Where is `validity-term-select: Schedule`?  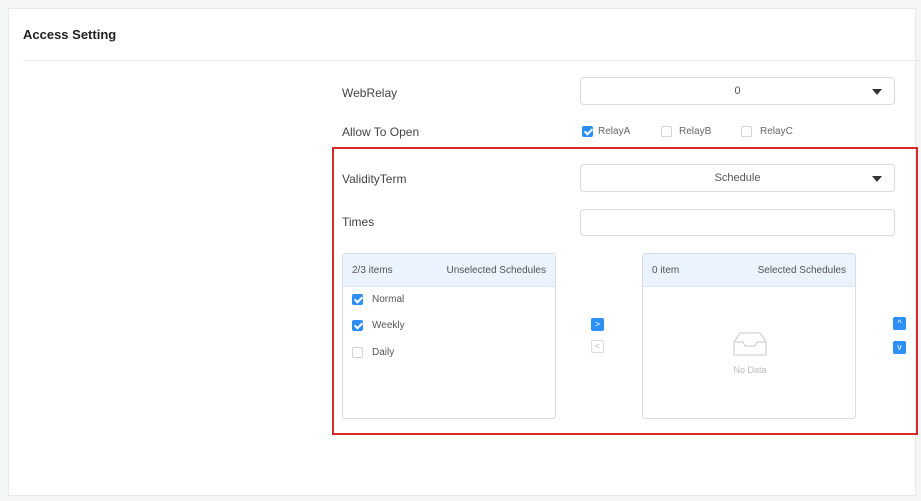
validity-term-select: Schedule is located at coordinates (737, 178).